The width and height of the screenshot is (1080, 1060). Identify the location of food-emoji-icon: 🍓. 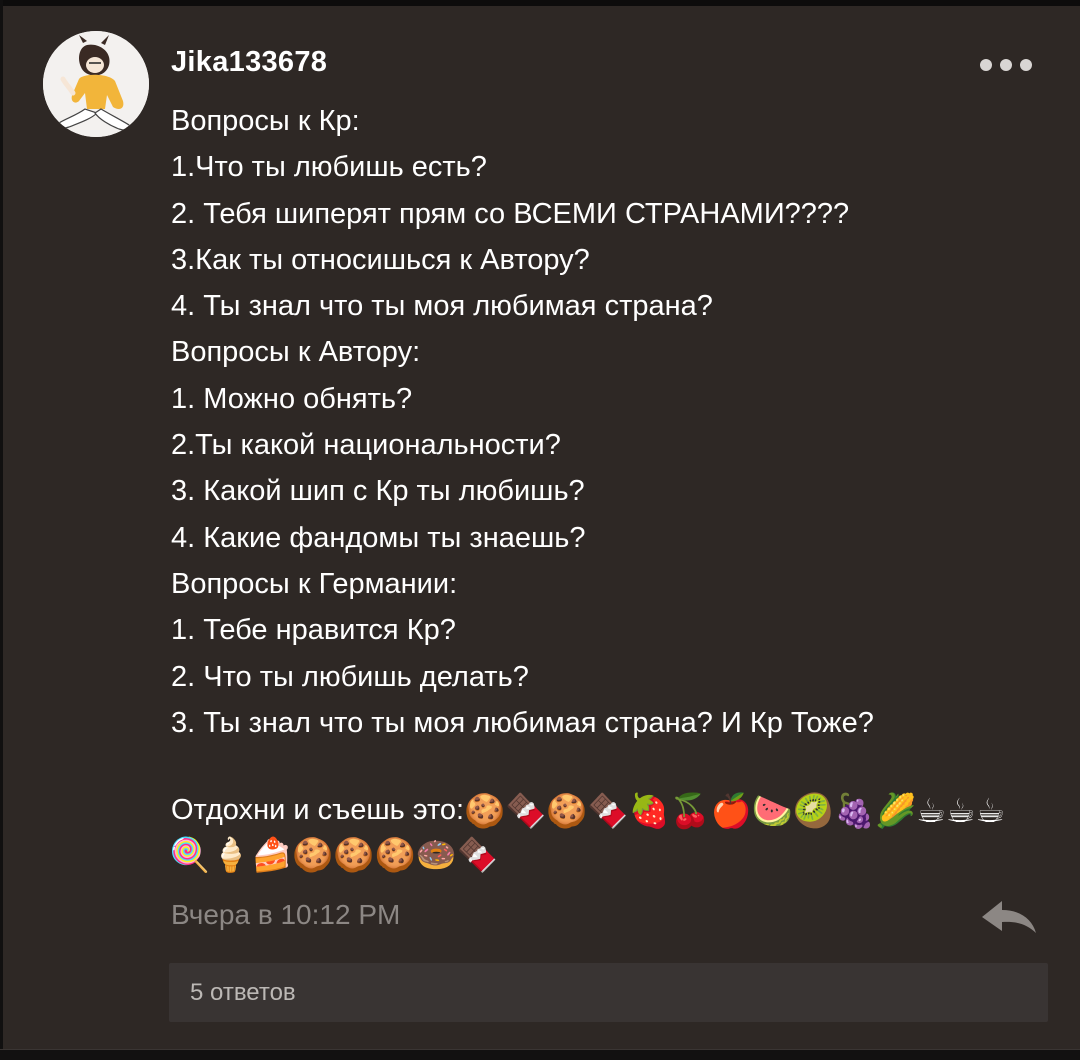
(649, 811).